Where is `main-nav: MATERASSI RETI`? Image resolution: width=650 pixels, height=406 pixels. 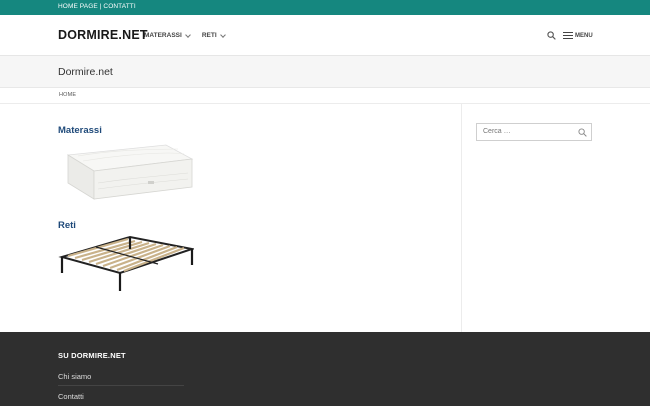
main-nav: MATERASSI RETI is located at coordinates (185, 35).